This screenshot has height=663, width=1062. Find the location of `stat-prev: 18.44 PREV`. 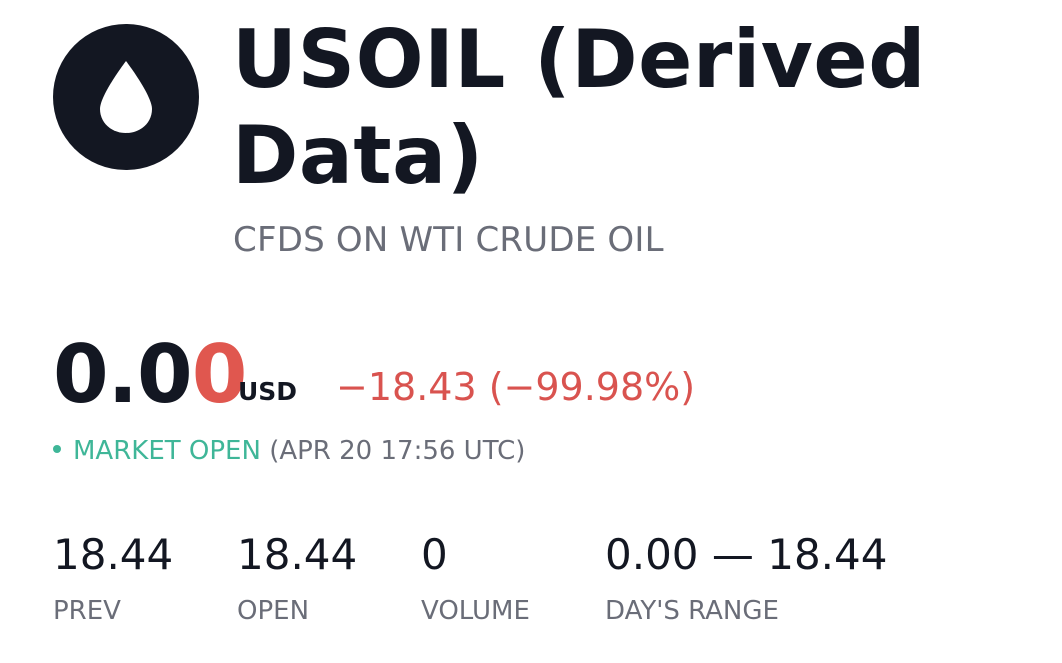

stat-prev: 18.44 PREV is located at coordinates (113, 578).